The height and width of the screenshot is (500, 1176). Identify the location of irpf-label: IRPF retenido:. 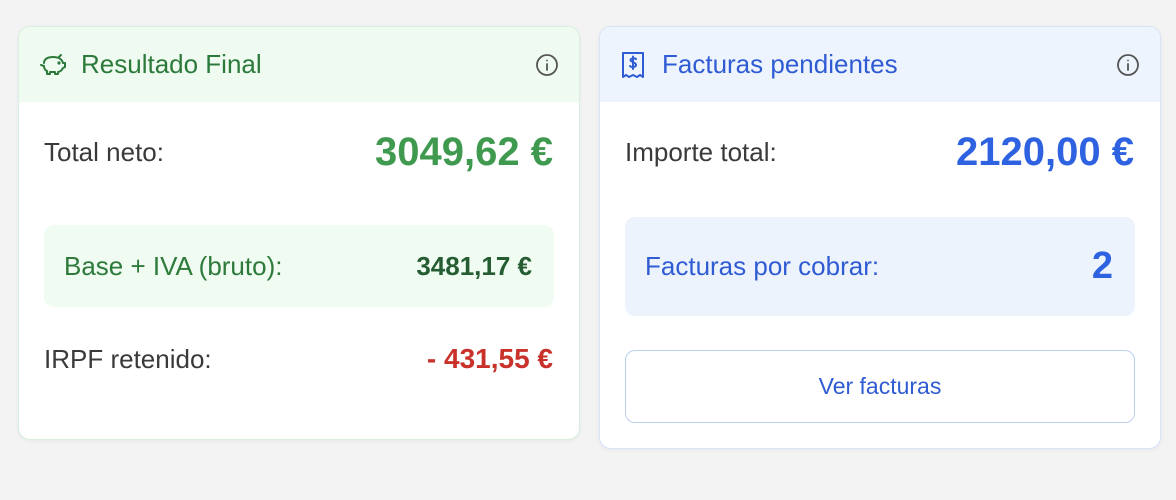
(128, 358).